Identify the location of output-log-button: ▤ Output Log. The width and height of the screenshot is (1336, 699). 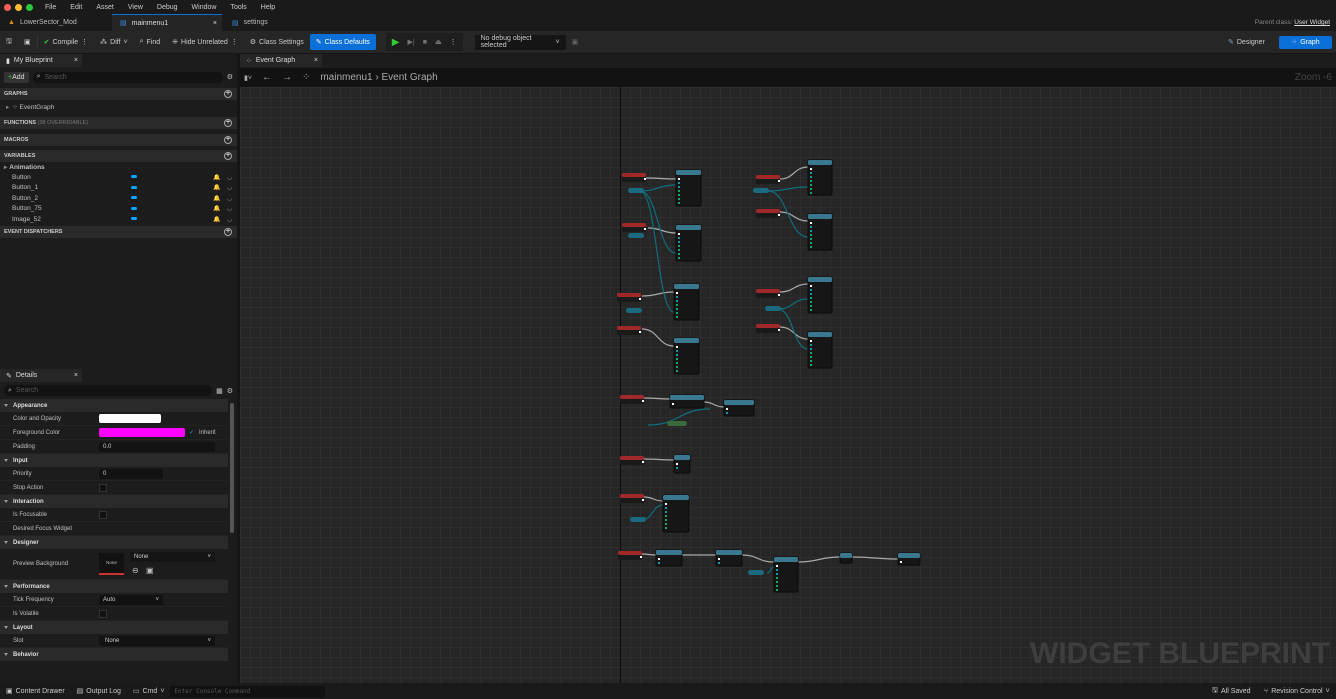
(99, 691).